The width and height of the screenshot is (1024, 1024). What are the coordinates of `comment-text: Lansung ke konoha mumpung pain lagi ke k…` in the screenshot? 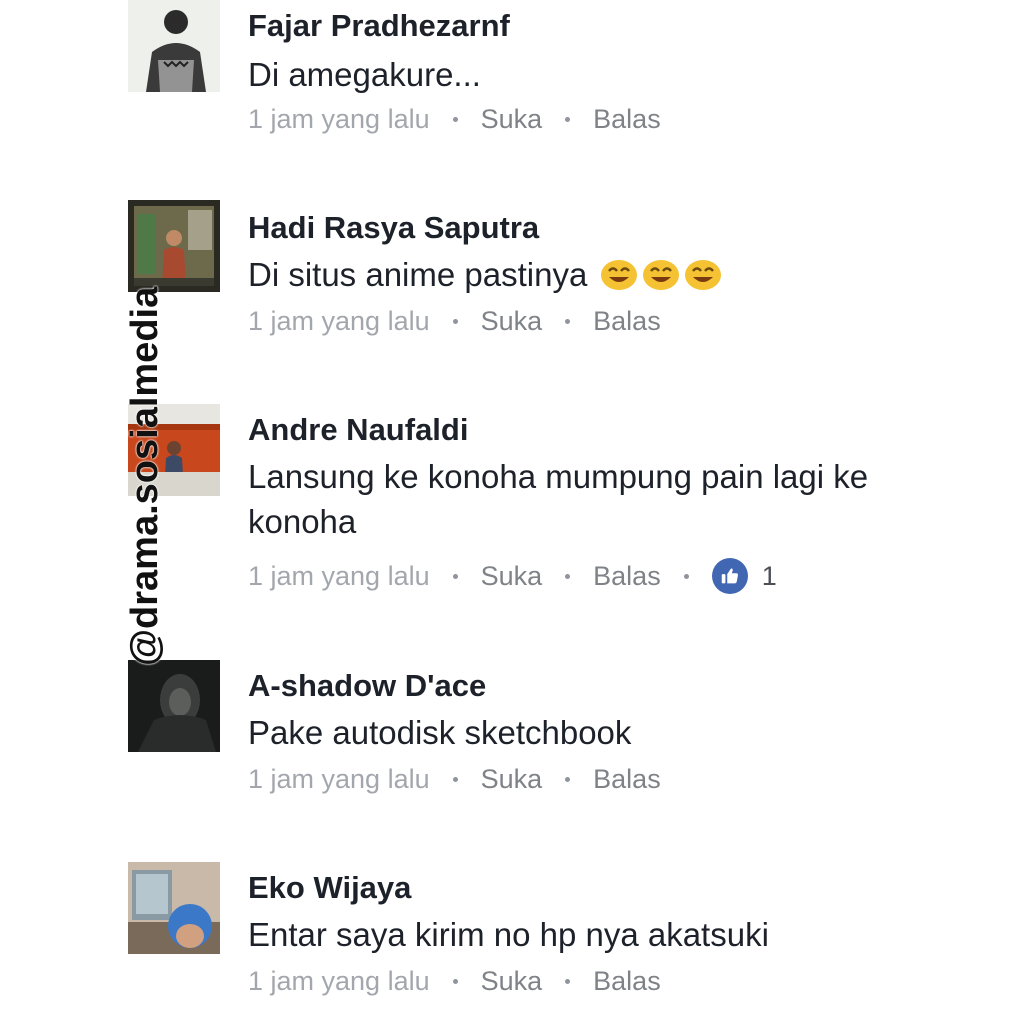 It's located at (558, 499).